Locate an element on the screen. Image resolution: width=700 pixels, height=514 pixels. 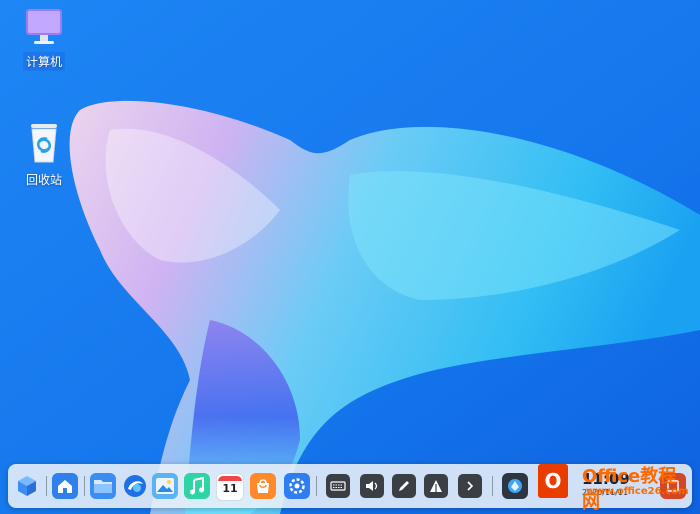
tray-volume-button is located at coordinates (372, 486).